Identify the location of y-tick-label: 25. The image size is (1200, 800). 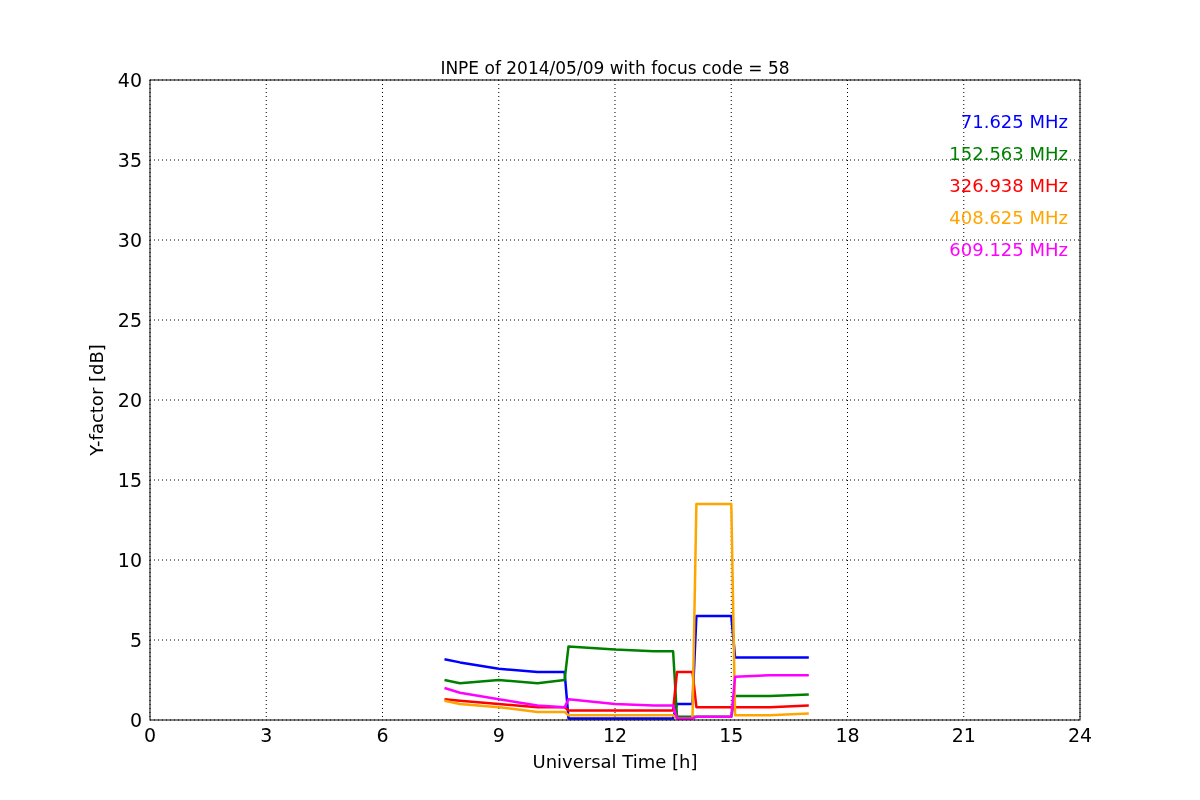
(129, 320).